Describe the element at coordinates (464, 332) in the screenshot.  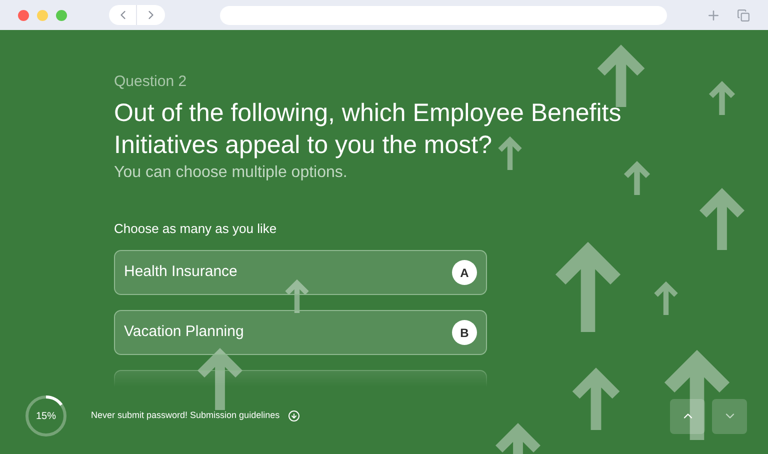
I see `option-key: B` at that location.